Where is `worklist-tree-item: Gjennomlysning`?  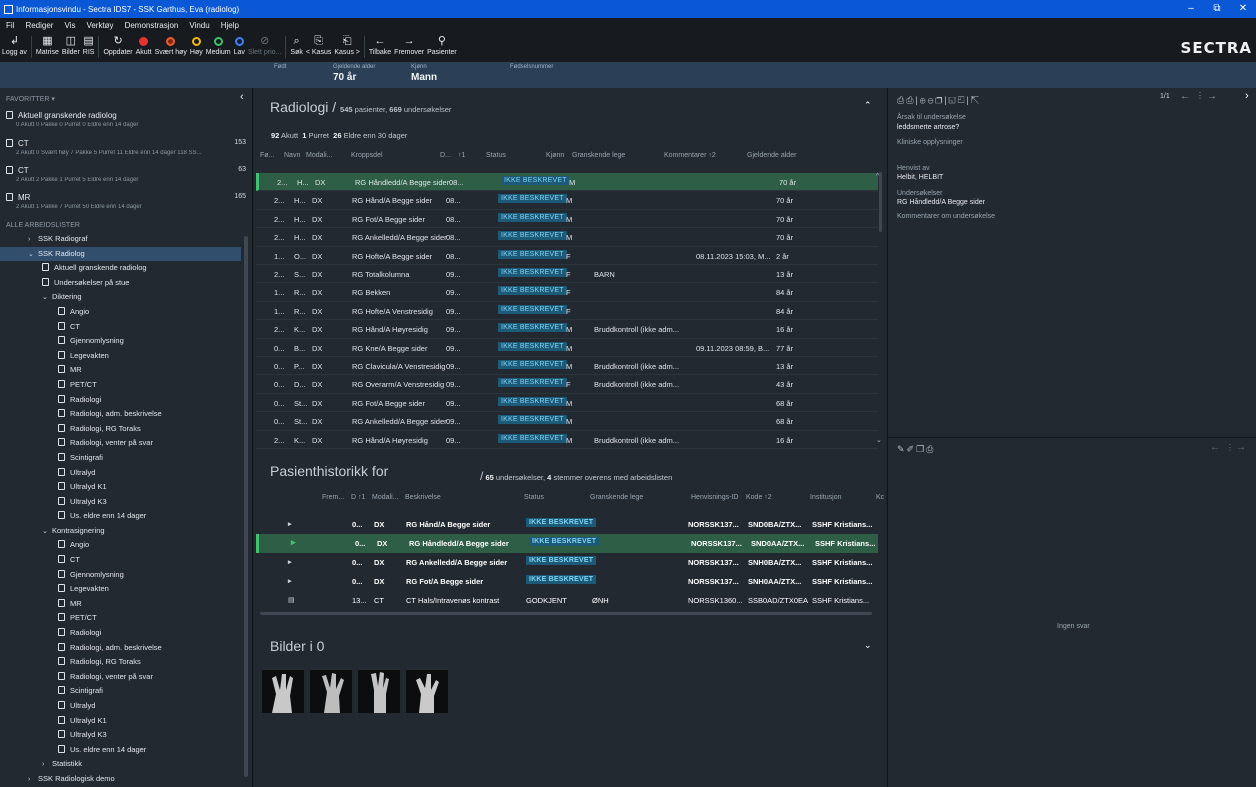 worklist-tree-item: Gjennomlysning is located at coordinates (120, 575).